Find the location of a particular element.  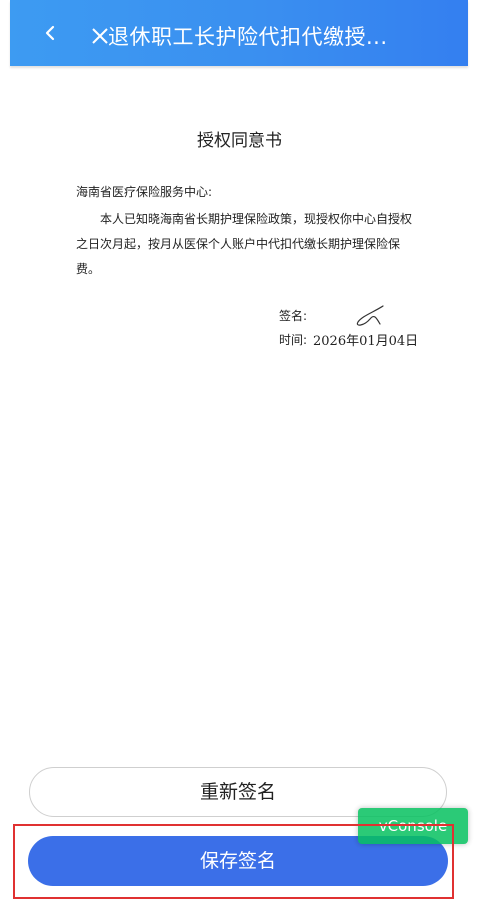

chevron-left-icon is located at coordinates (50, 33).